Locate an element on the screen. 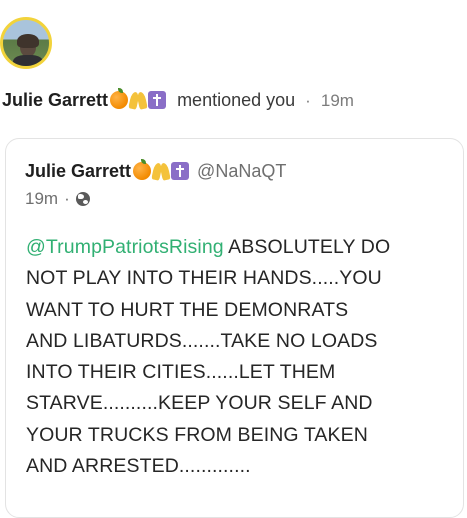 This screenshot has height=518, width=467. avatar-body is located at coordinates (28, 60).